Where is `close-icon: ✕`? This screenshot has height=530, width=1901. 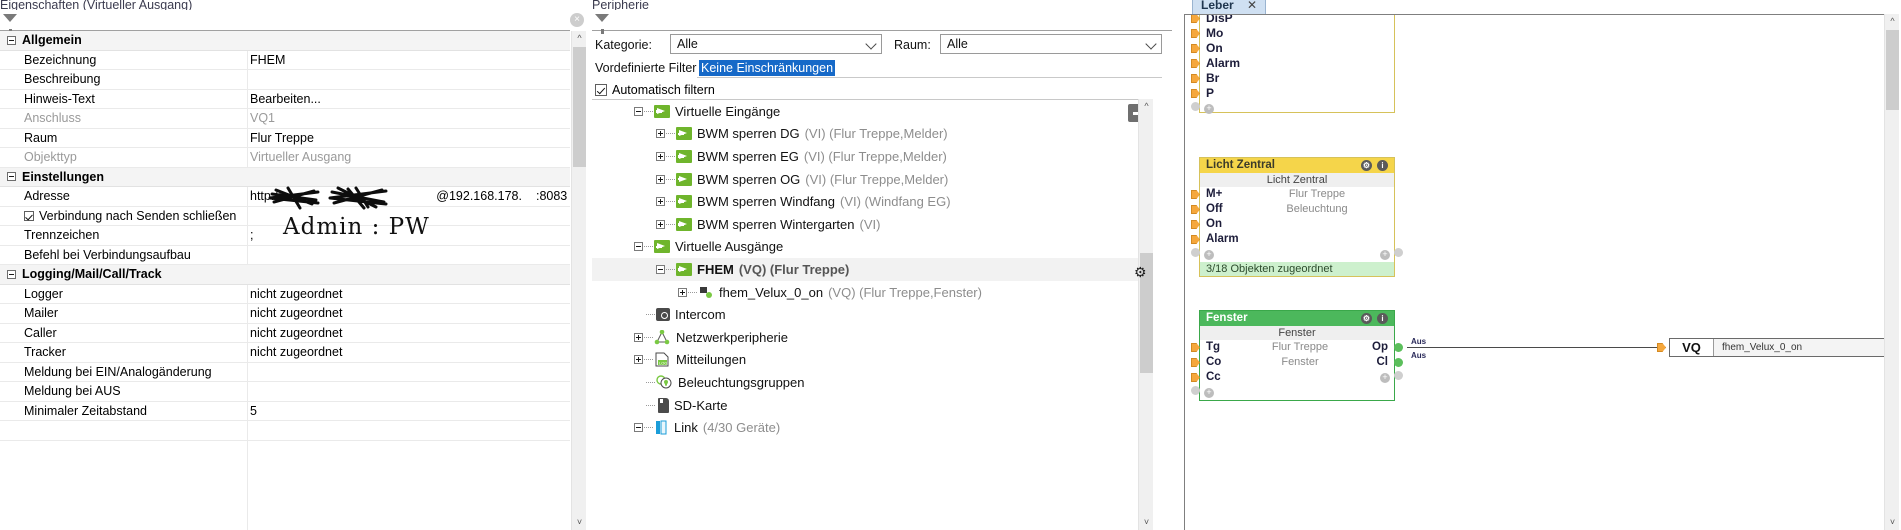
close-icon: ✕ is located at coordinates (1252, 6).